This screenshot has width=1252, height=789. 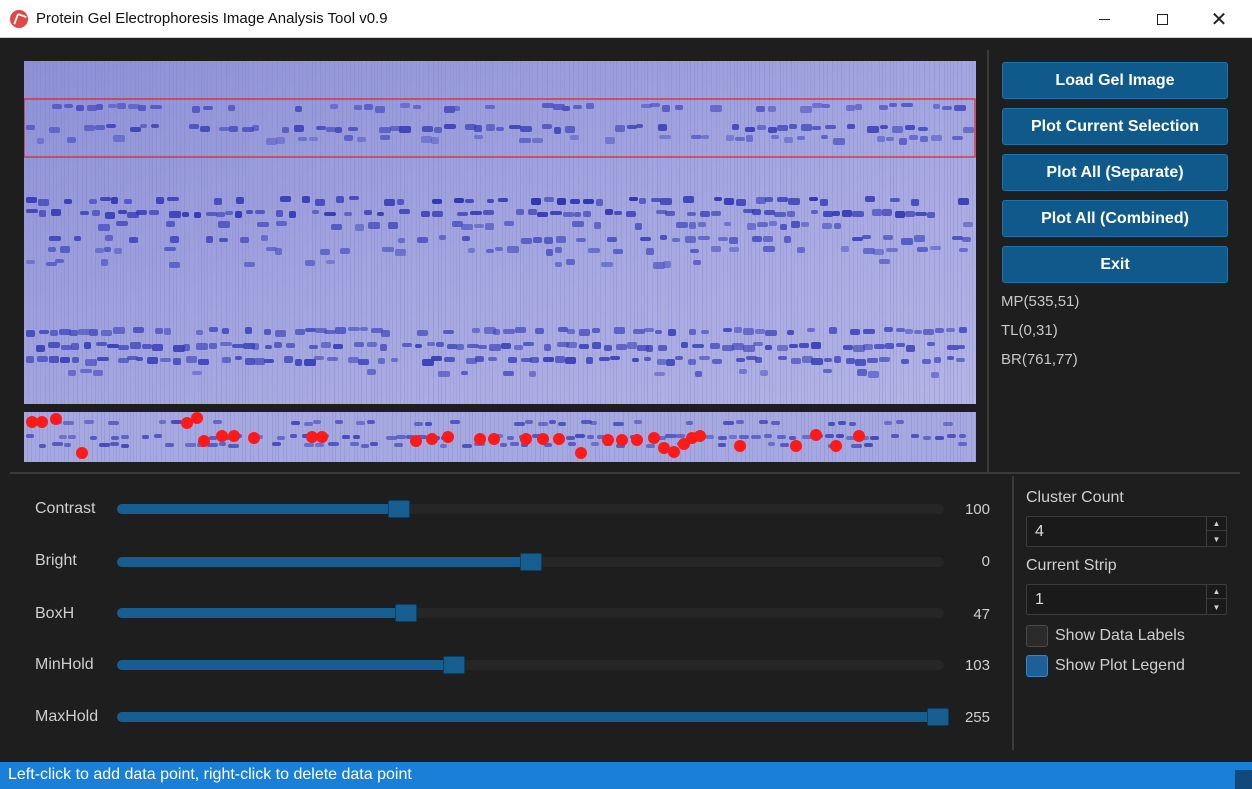 I want to click on minhold-slider, so click(x=530, y=665).